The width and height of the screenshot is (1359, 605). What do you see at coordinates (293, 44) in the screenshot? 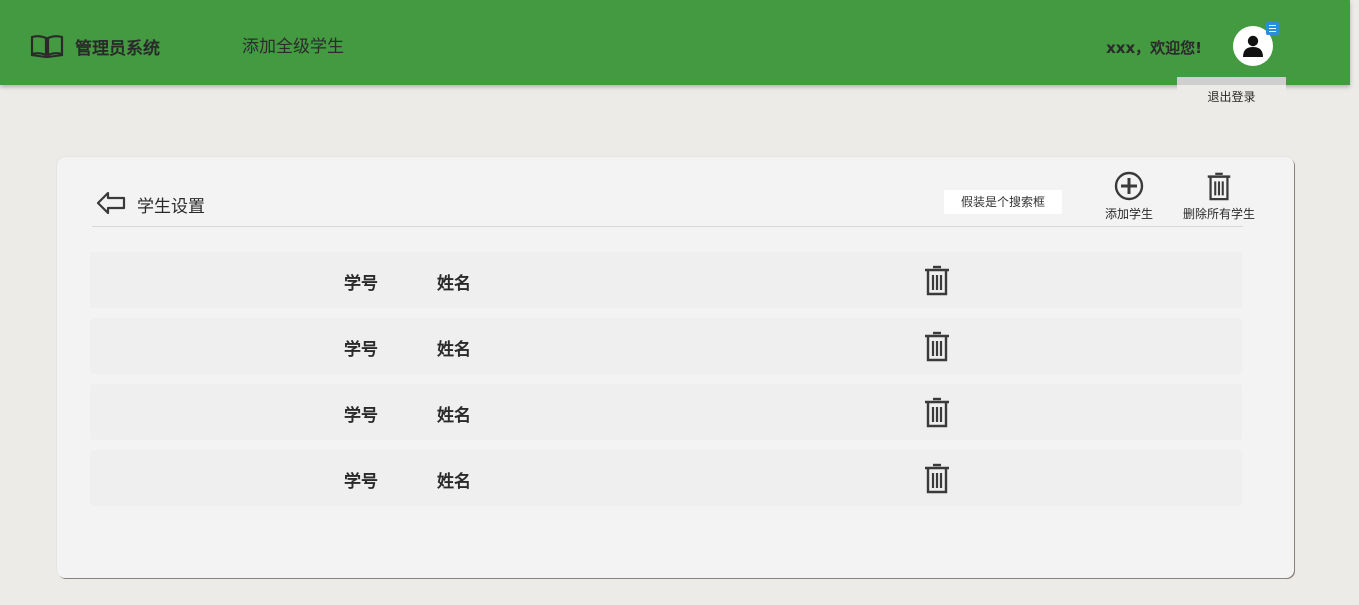
I see `nav-add-all-students: 添加全级学生` at bounding box center [293, 44].